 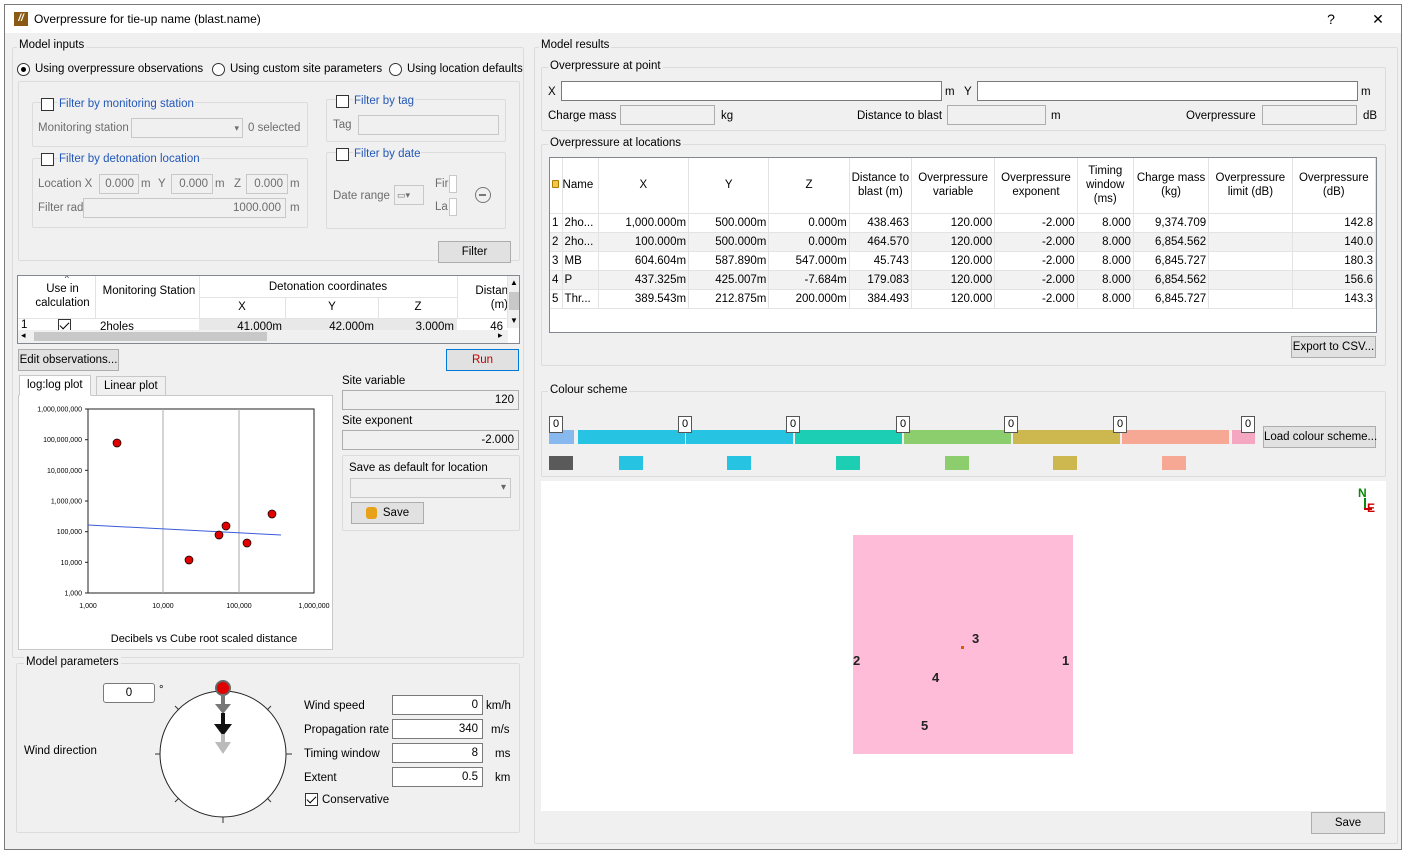 What do you see at coordinates (483, 195) in the screenshot?
I see `remove-date-icon` at bounding box center [483, 195].